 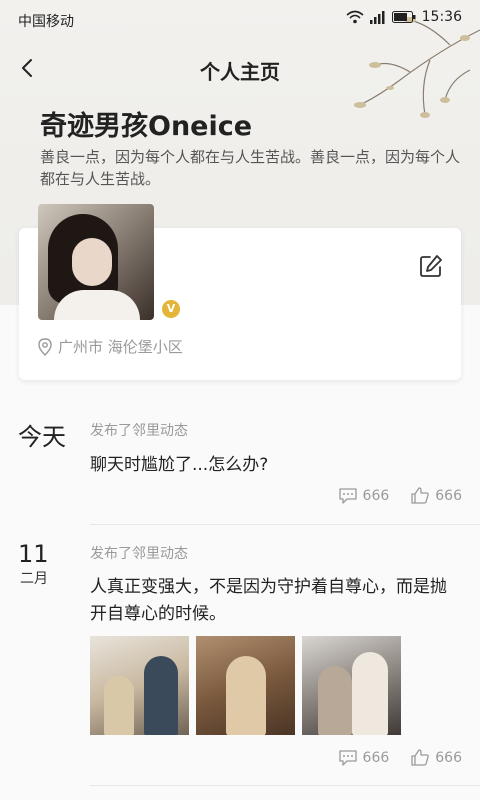 I want to click on user-bio: 善良一点，因为每个人都在与人生苦战。善良一点，因为每个人都在与人生苦战。, so click(x=250, y=168).